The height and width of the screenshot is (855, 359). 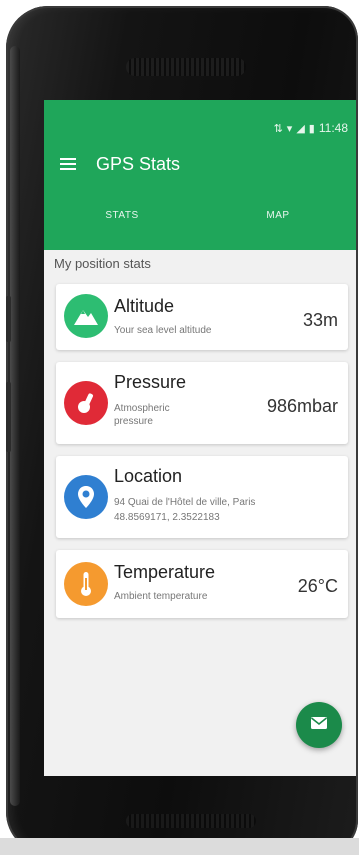 I want to click on tab-stats: STATS, so click(x=122, y=220).